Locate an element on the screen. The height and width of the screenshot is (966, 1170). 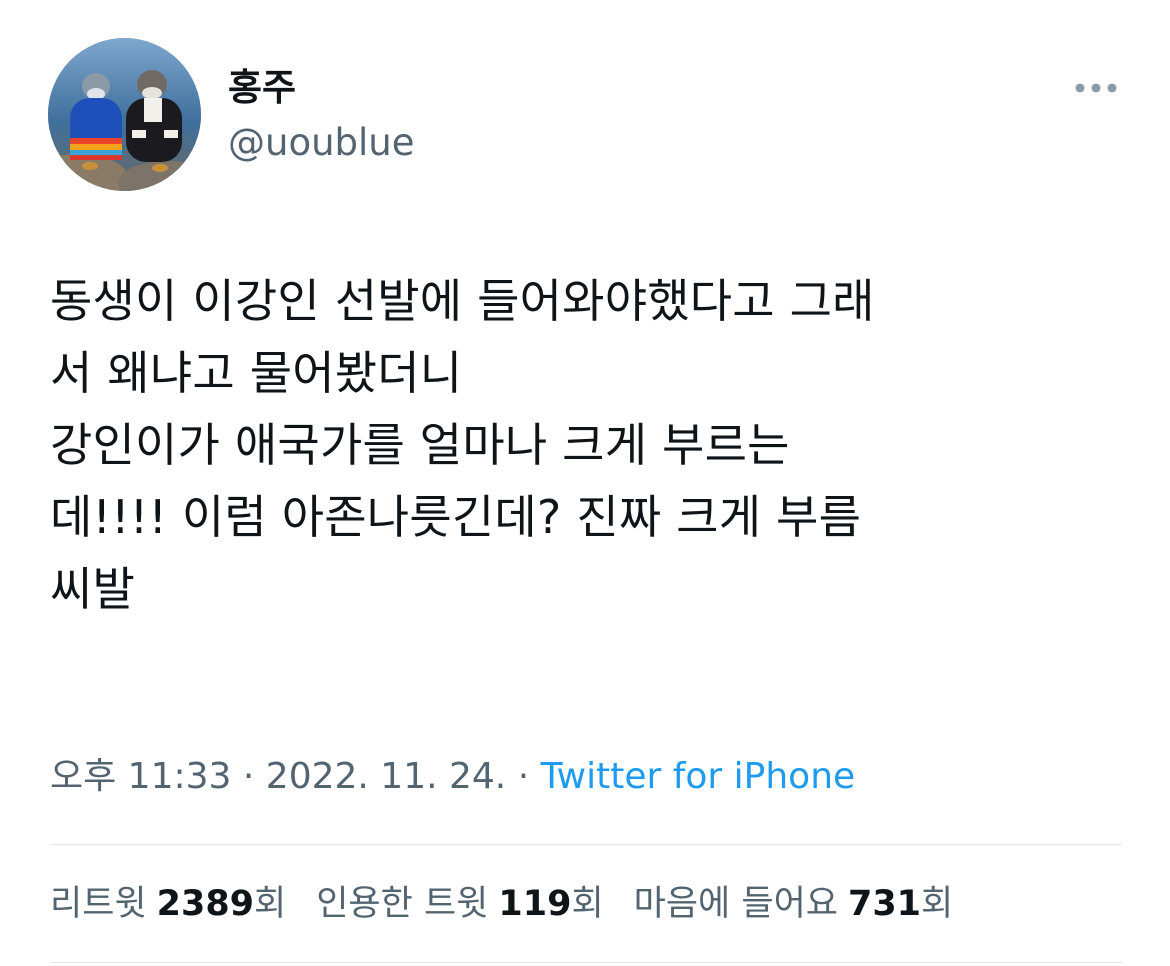
likes-count: 731 is located at coordinates (884, 904).